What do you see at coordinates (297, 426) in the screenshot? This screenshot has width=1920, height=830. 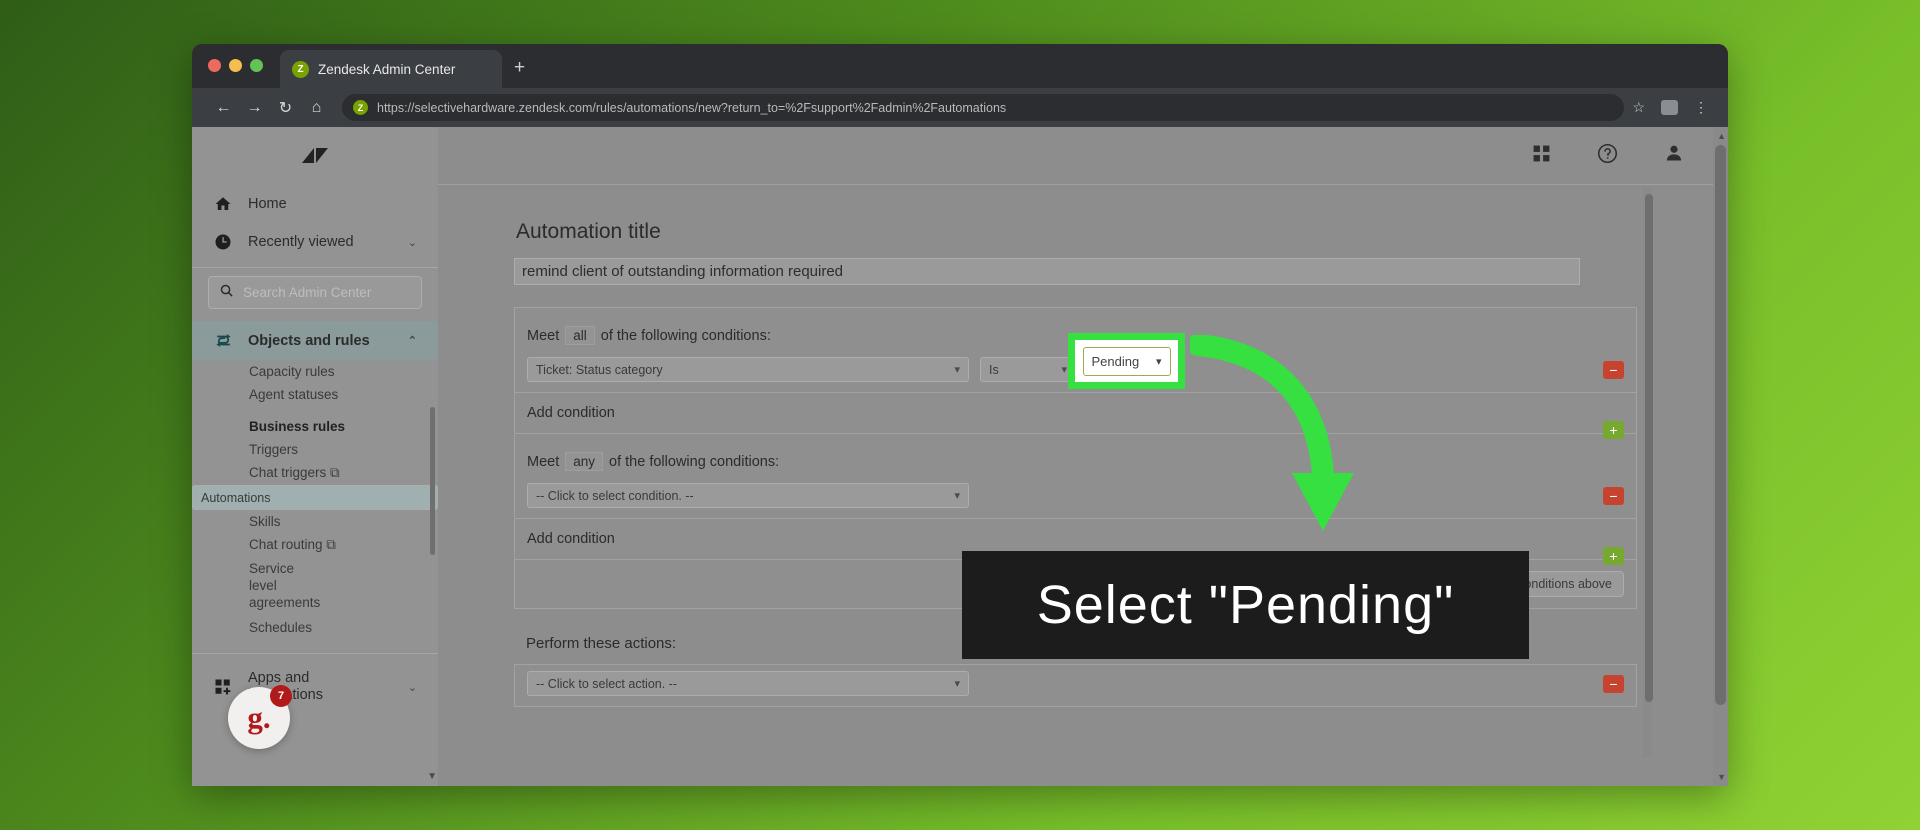 I see `sidebar-heading-business-rules: Business rules` at bounding box center [297, 426].